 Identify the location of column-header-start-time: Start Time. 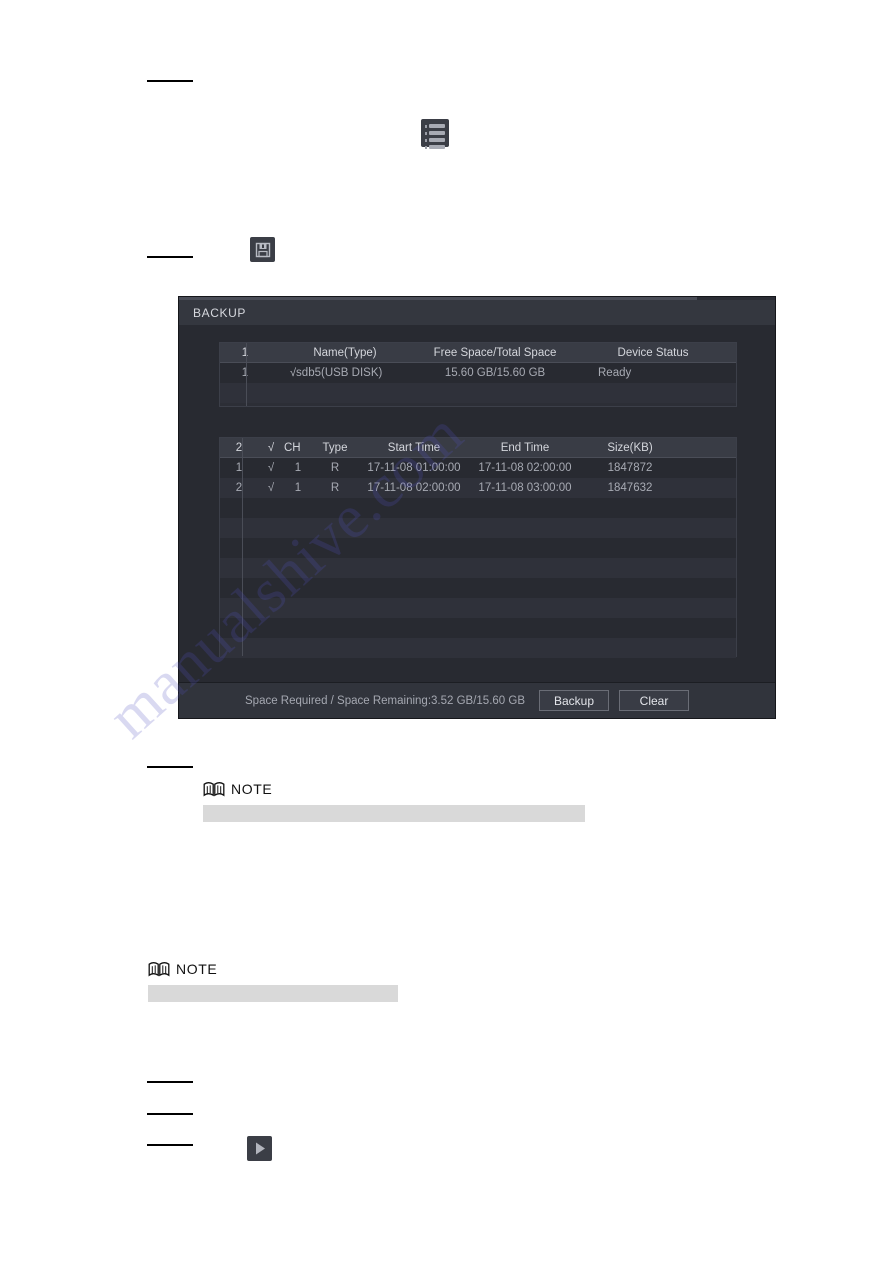
(414, 447).